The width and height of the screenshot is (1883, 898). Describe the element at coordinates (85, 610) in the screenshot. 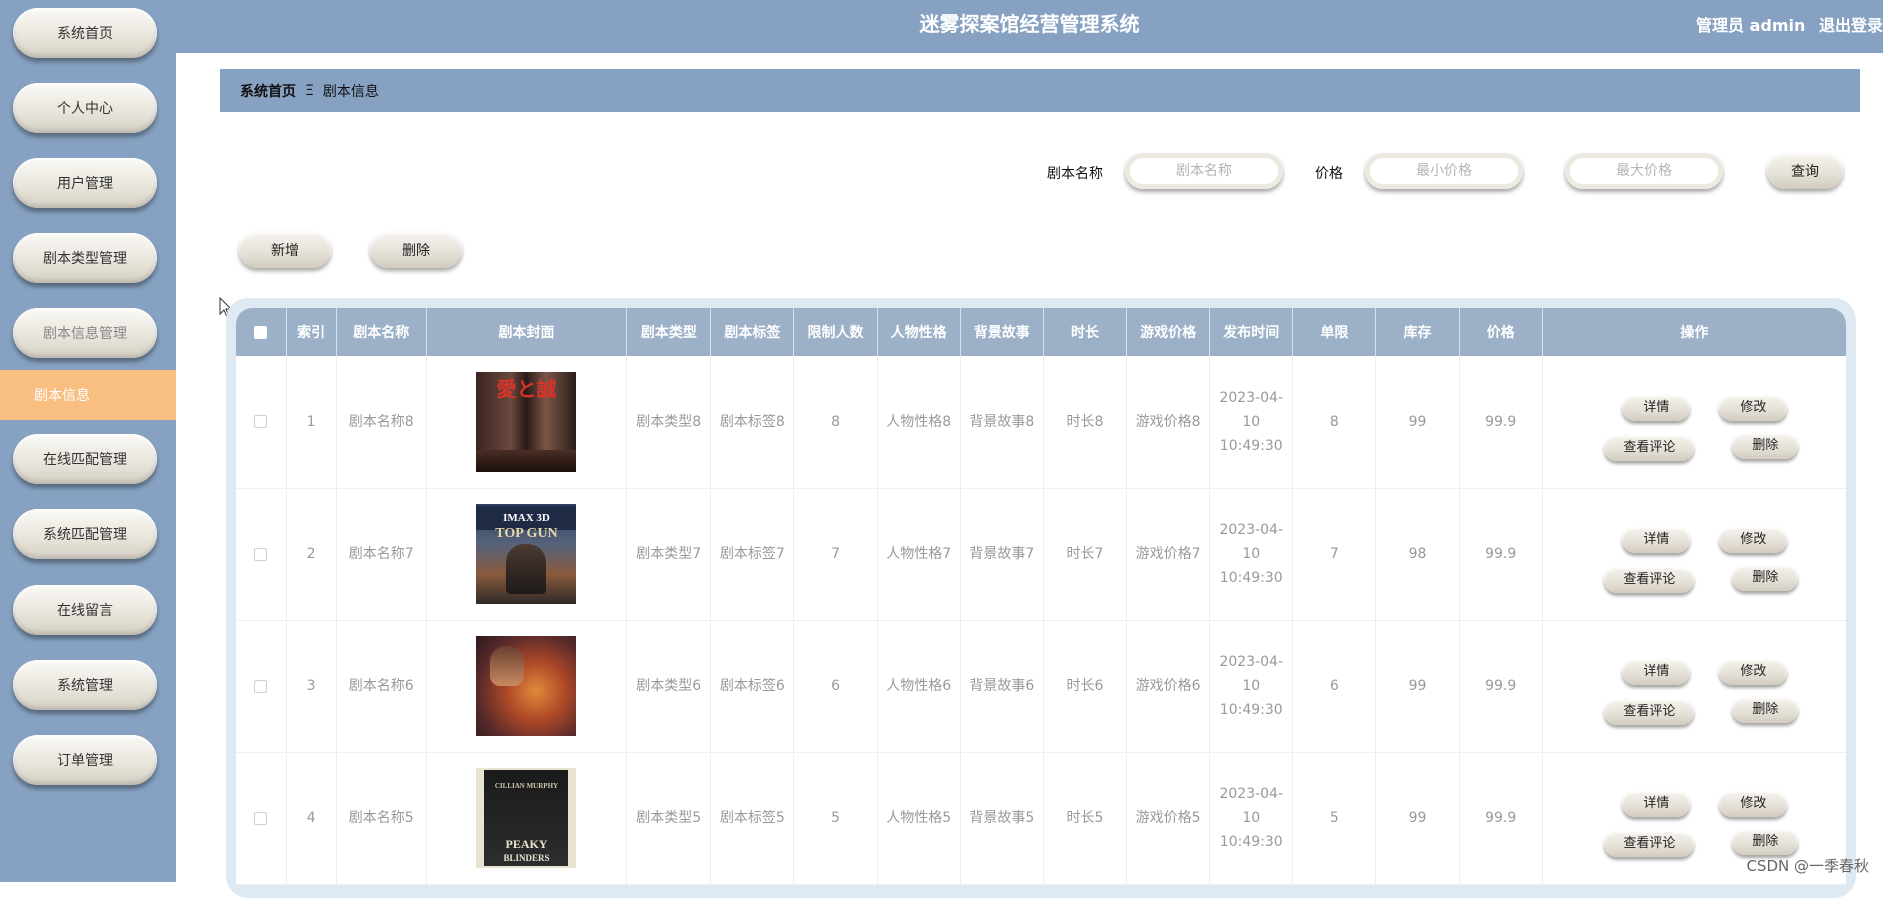

I see `sidebar-item-online-message: 在线留言` at that location.